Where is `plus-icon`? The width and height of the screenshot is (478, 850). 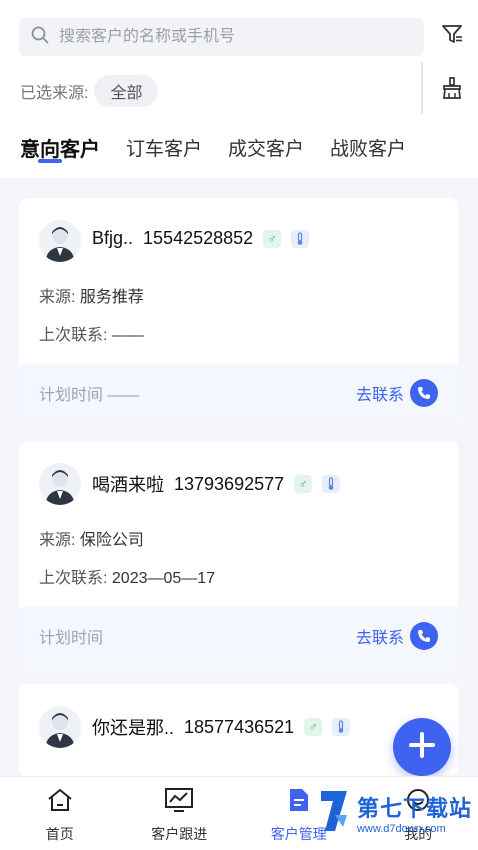
plus-icon is located at coordinates (422, 747).